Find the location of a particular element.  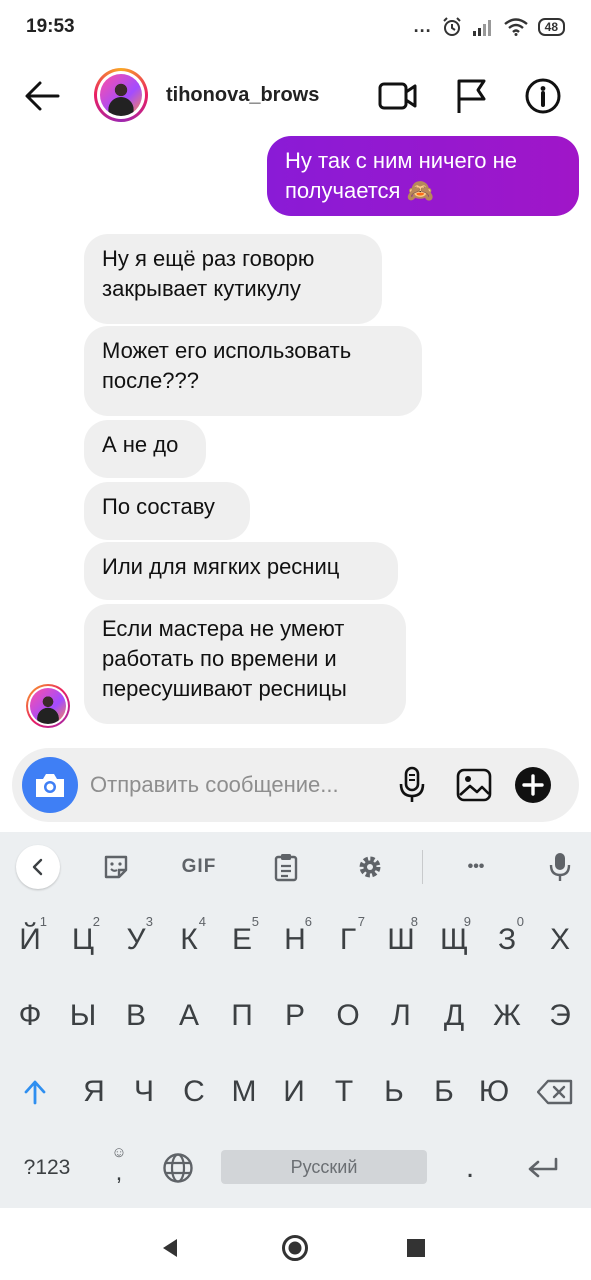

voice-message-button is located at coordinates (412, 785).